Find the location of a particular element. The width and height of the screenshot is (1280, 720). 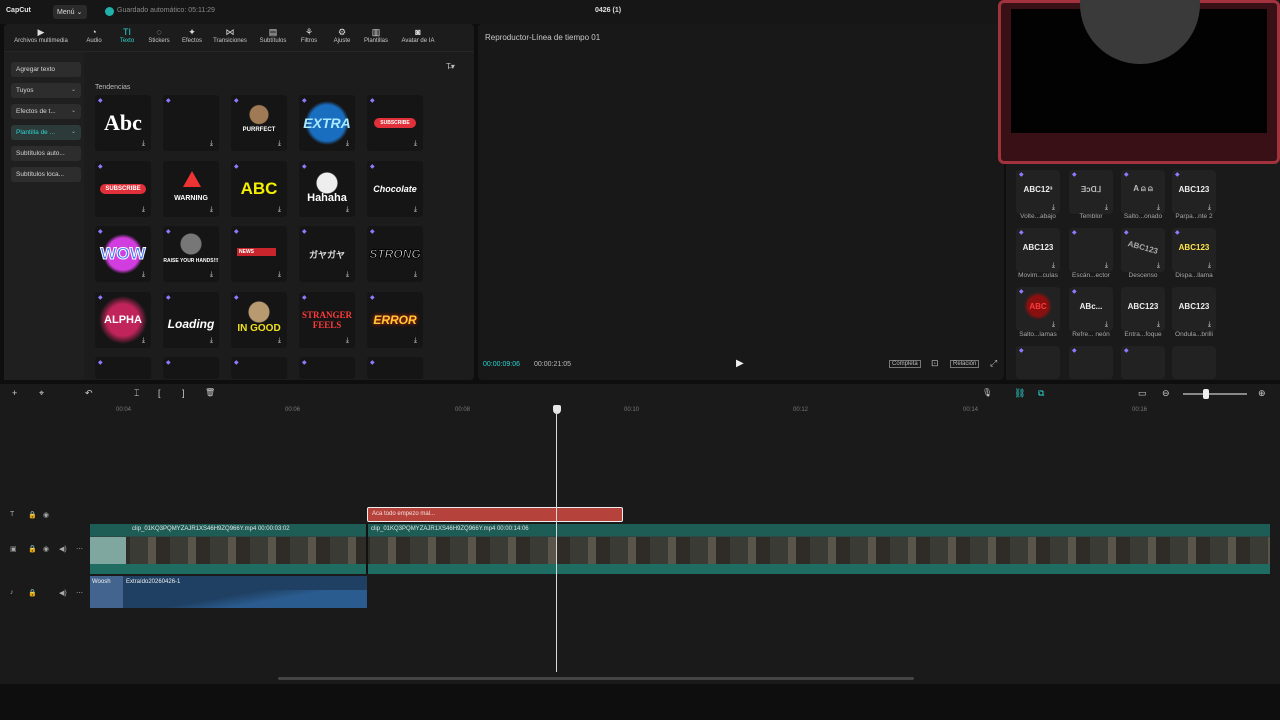

tab-media: ▶ Archivos multimedia is located at coordinates (41, 35).